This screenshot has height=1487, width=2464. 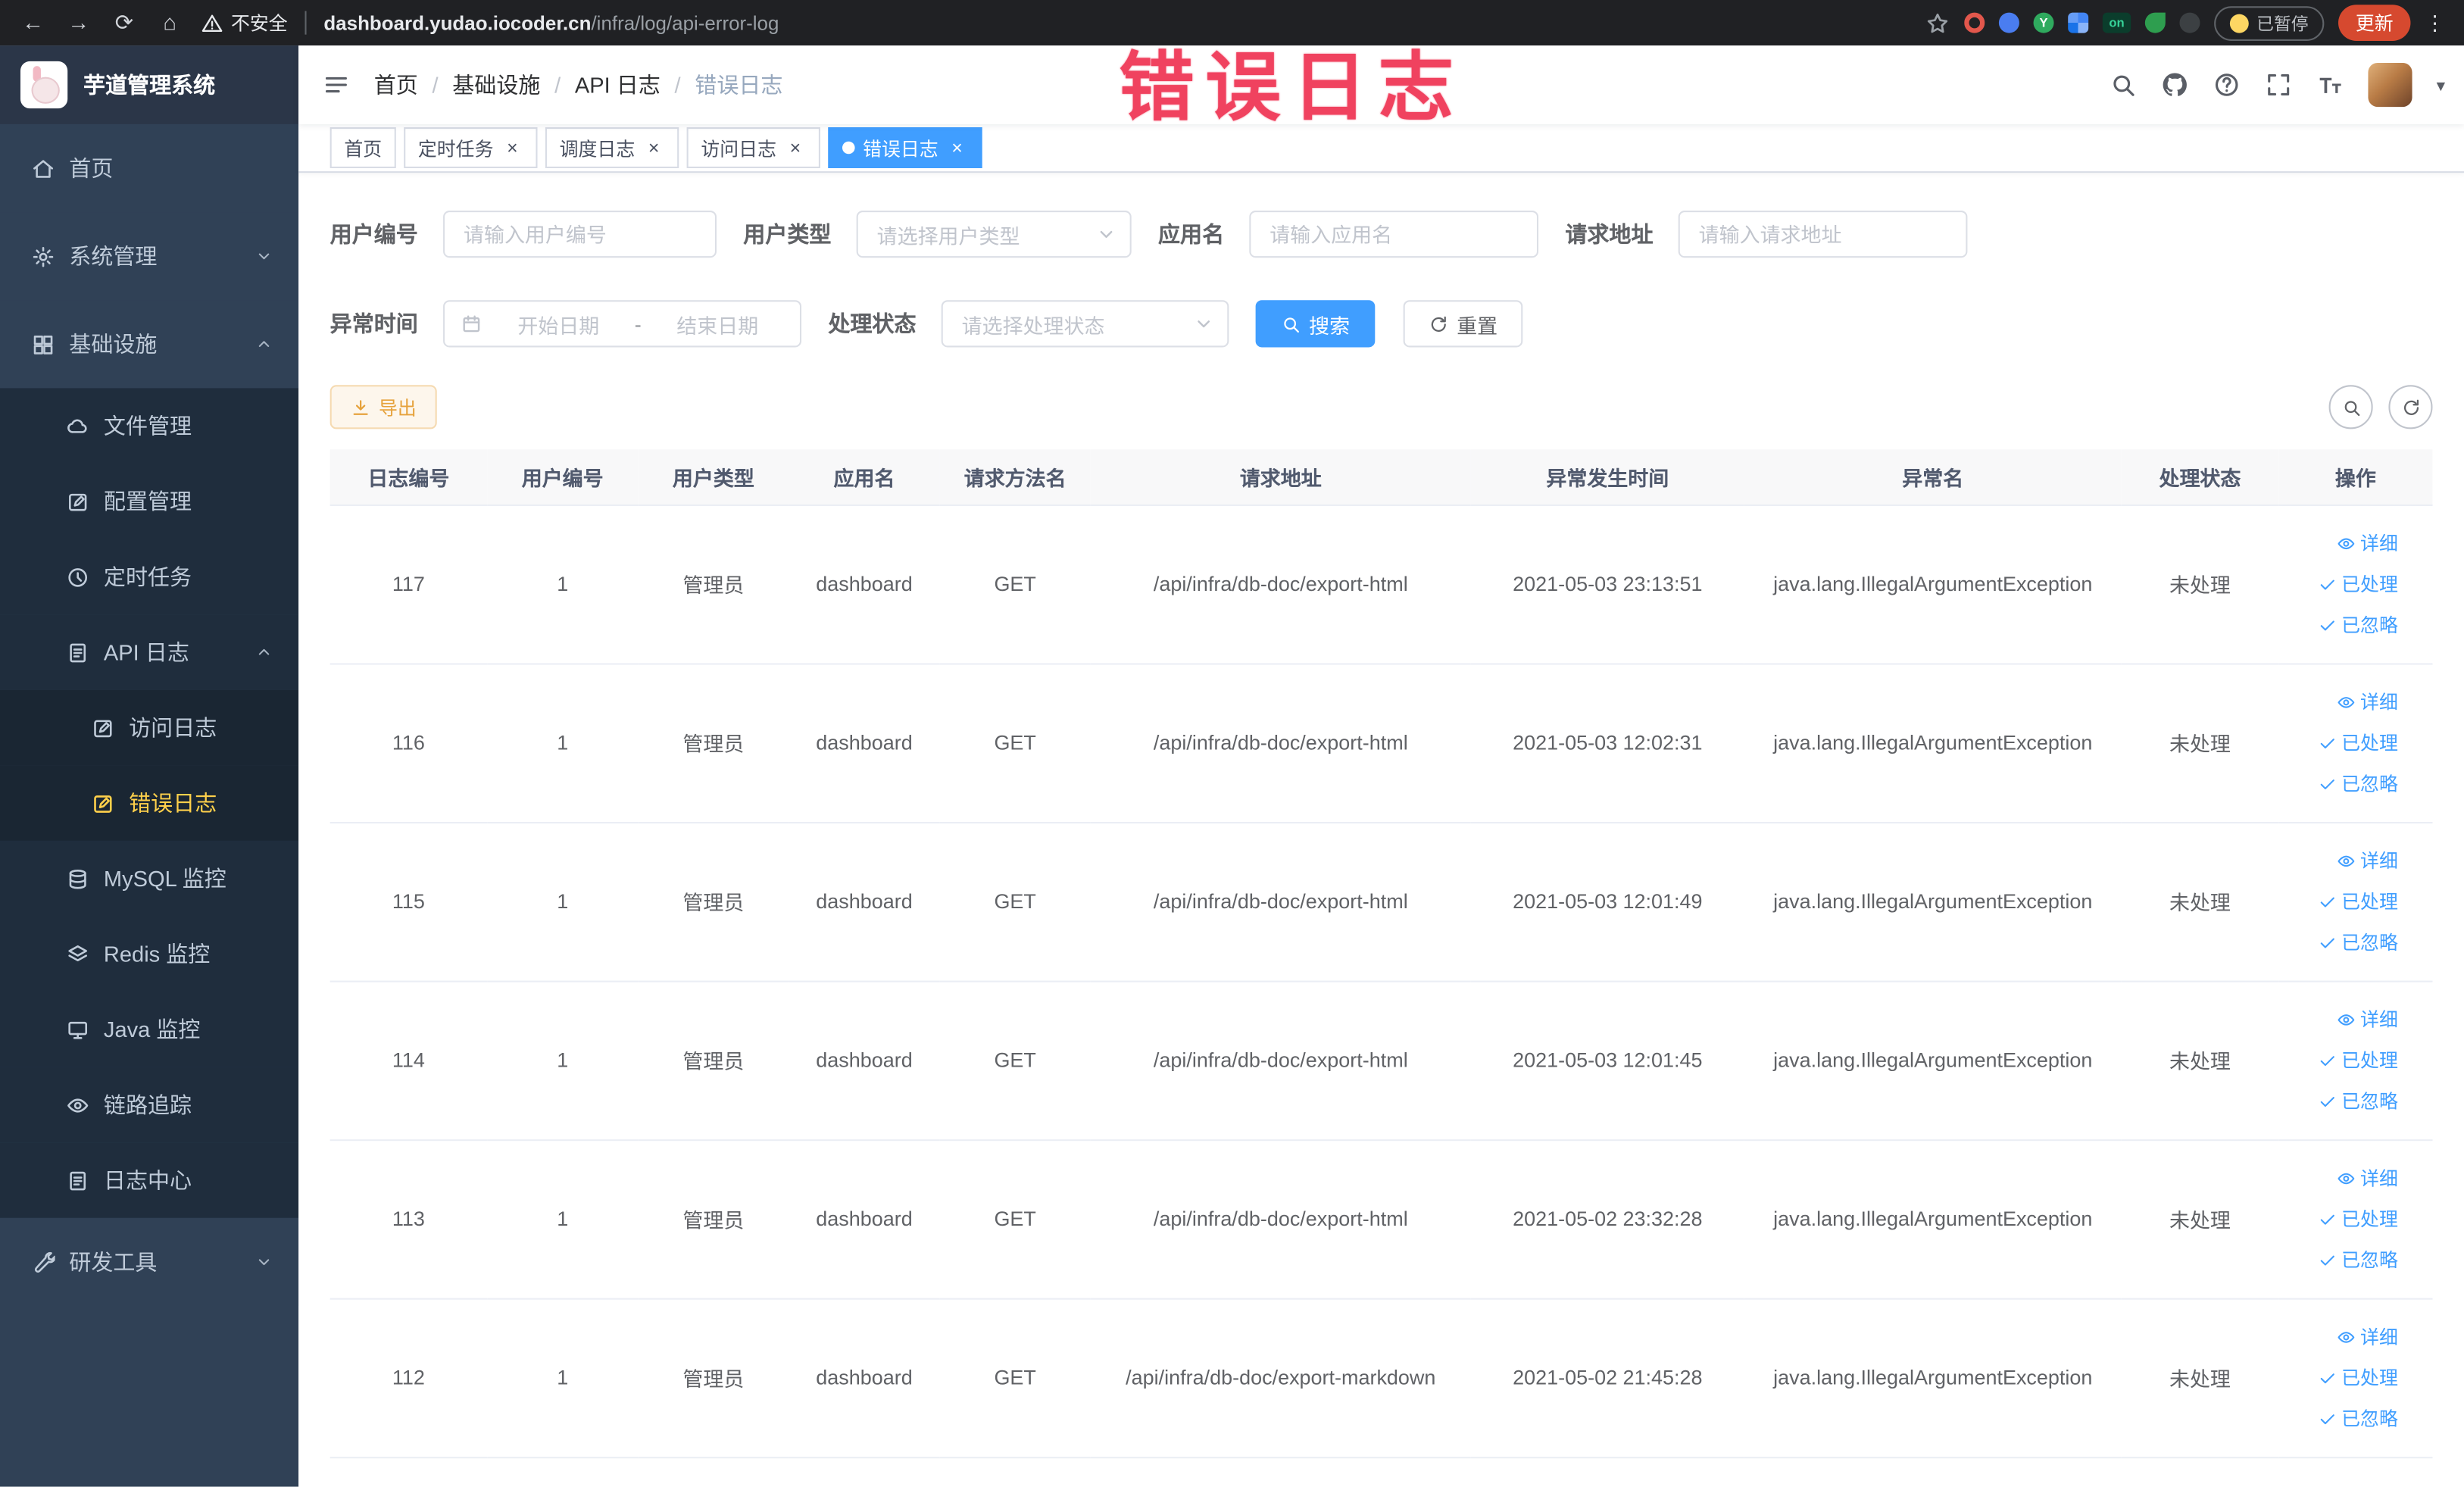 What do you see at coordinates (149, 1180) in the screenshot?
I see `sidebar-item-14: 日志中心` at bounding box center [149, 1180].